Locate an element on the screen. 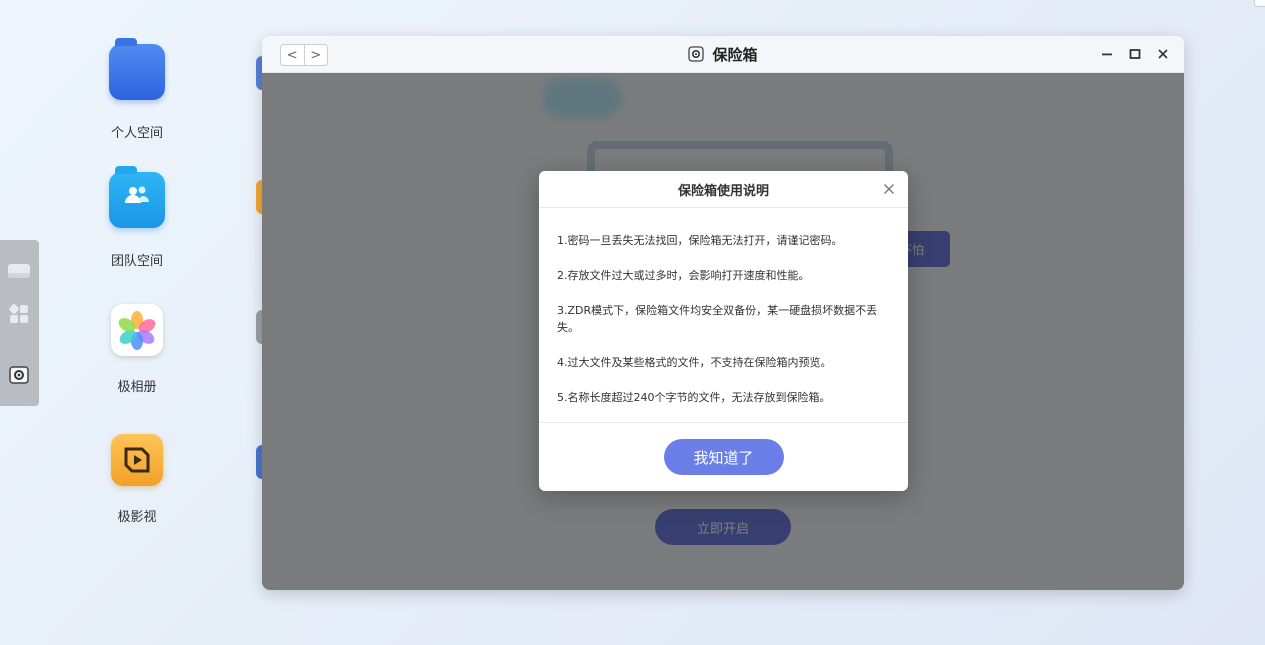 This screenshot has width=1265, height=645. drive-icon is located at coordinates (19, 271).